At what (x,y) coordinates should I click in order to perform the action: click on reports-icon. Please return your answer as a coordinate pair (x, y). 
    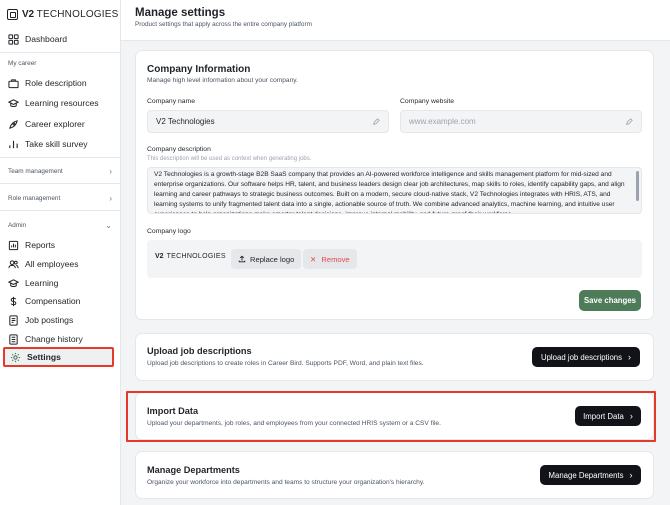
    Looking at the image, I should click on (13, 245).